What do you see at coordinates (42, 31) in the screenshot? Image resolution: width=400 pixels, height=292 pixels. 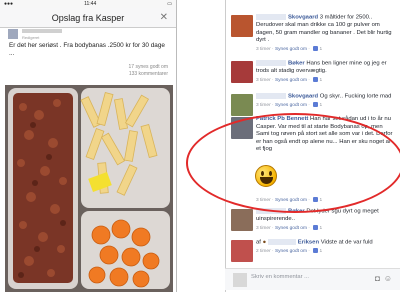 I see `redacted-author-name` at bounding box center [42, 31].